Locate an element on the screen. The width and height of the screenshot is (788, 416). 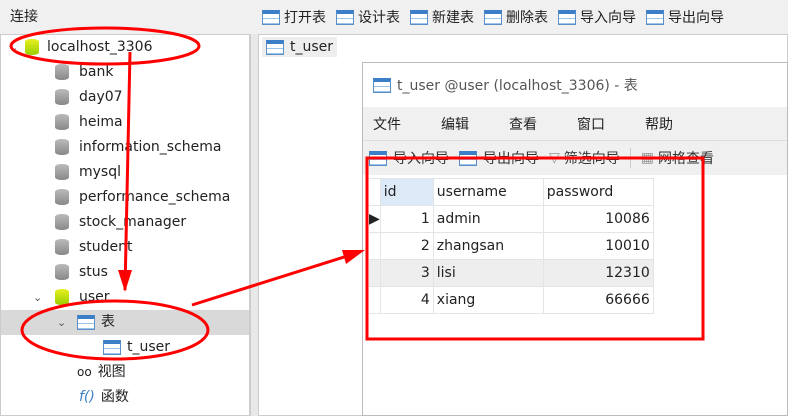
grid-icon: ▦ is located at coordinates (647, 158).